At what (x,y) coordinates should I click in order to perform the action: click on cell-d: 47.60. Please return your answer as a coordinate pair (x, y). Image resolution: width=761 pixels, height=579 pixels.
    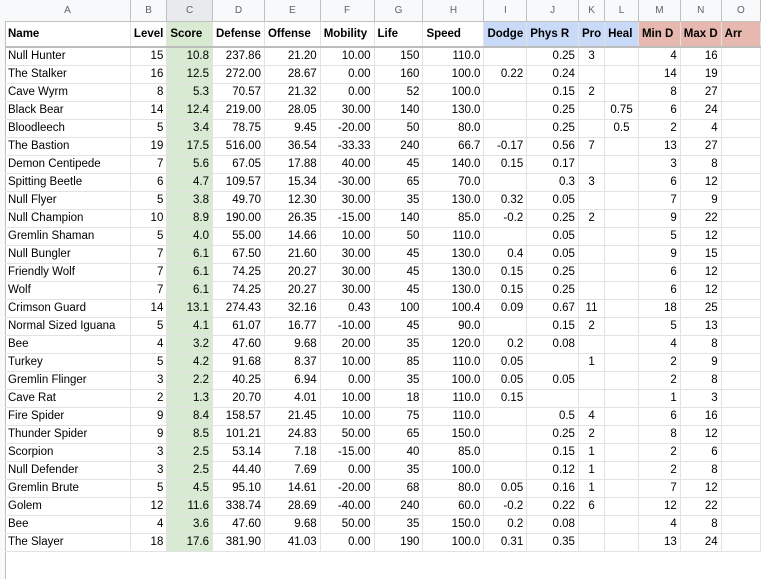
    Looking at the image, I should click on (238, 344).